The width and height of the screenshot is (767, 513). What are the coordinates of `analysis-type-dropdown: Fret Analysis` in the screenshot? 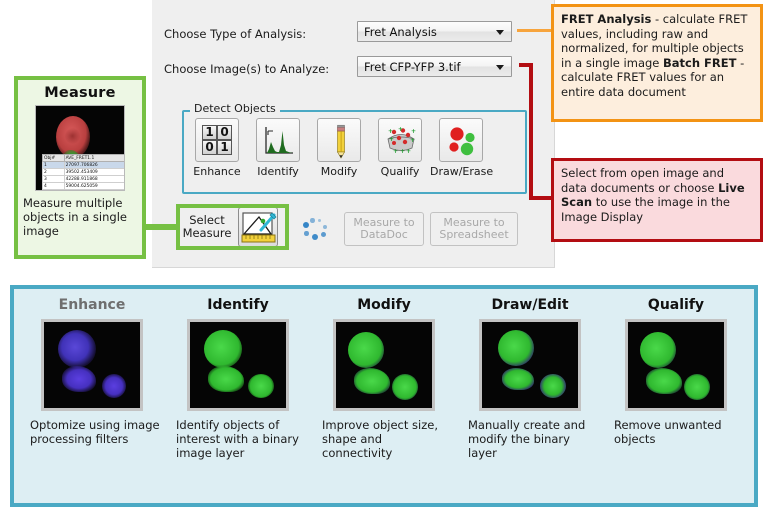 It's located at (434, 31).